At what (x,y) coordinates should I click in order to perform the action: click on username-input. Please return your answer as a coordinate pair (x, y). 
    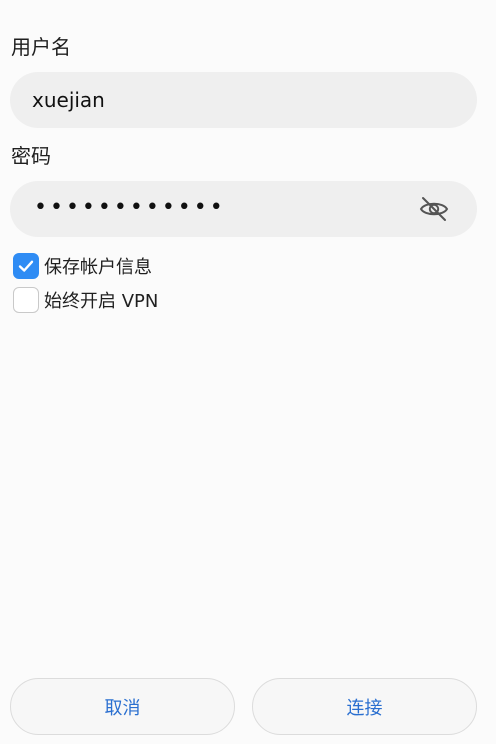
    Looking at the image, I should click on (222, 100).